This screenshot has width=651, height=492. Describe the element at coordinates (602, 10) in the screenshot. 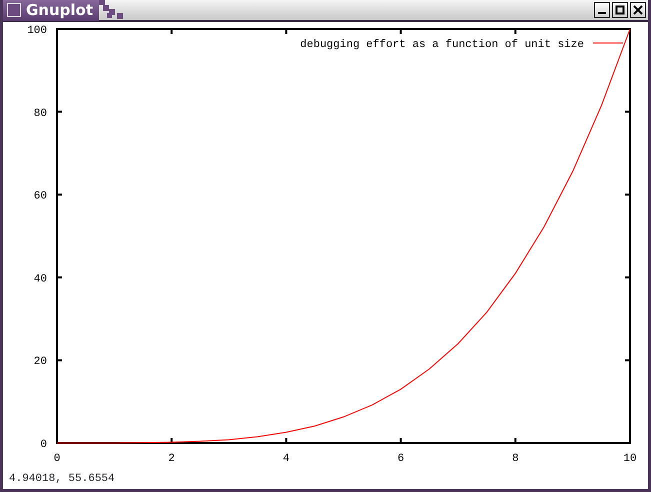

I see `minimize-button` at that location.